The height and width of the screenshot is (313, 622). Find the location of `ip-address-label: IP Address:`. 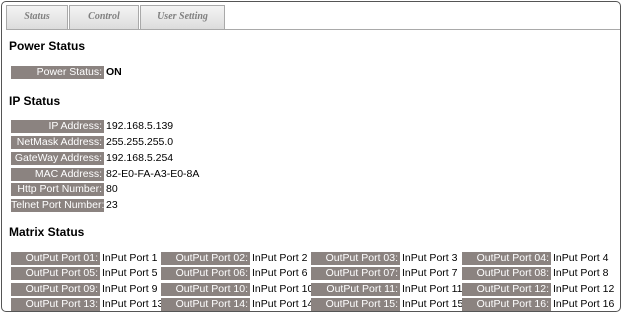

ip-address-label: IP Address: is located at coordinates (57, 126).